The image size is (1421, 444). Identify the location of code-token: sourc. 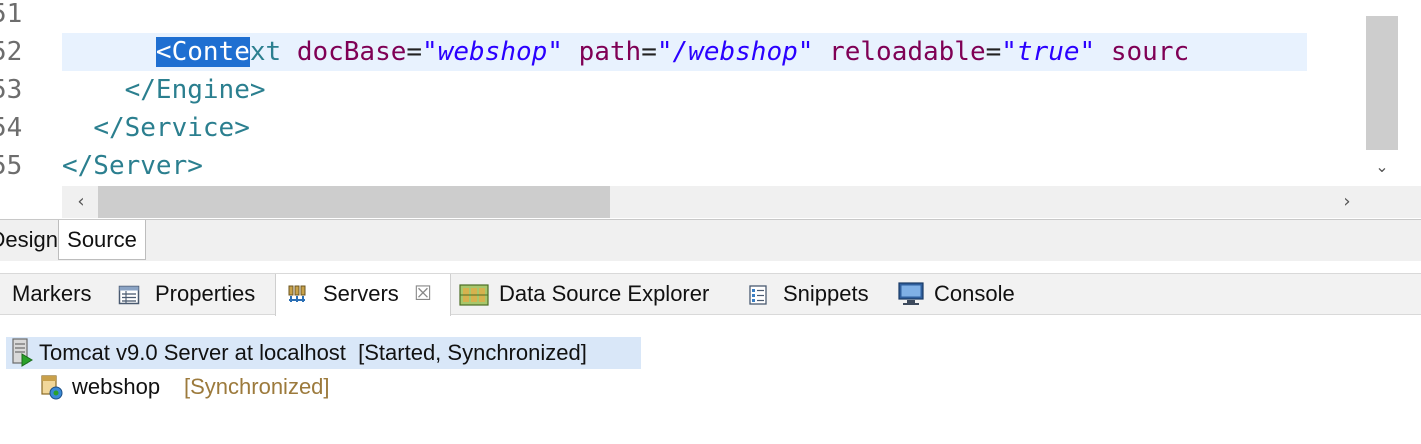
(1150, 52).